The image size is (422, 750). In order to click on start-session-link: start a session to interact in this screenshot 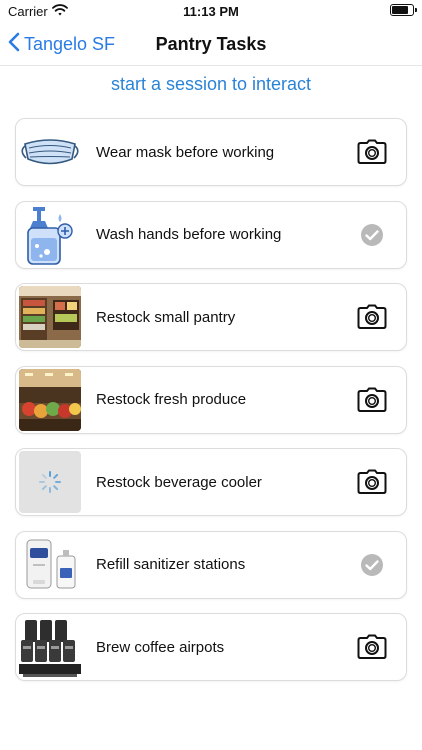, I will do `click(211, 84)`.